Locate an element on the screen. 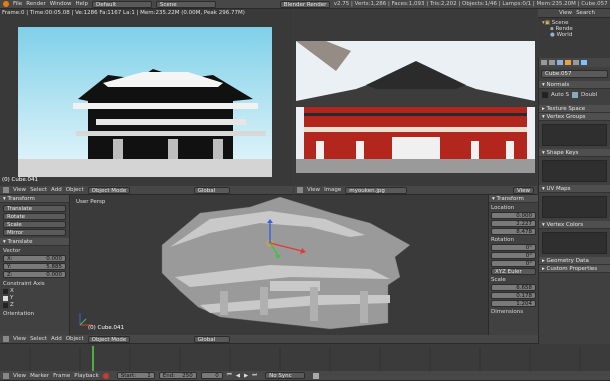 This screenshot has width=610, height=381. vertex-groups-panel-header: ▾ Vertex Groups is located at coordinates (574, 117).